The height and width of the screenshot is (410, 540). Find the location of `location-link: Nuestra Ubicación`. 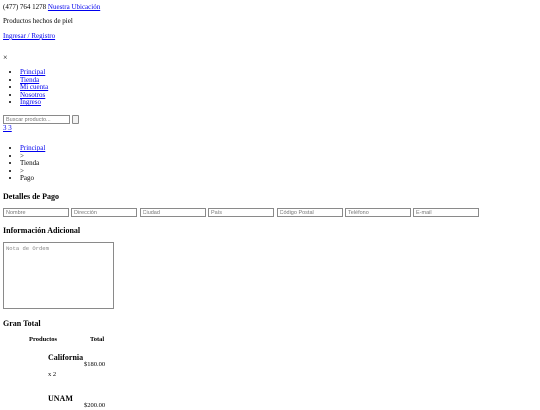

location-link: Nuestra Ubicación is located at coordinates (74, 7).